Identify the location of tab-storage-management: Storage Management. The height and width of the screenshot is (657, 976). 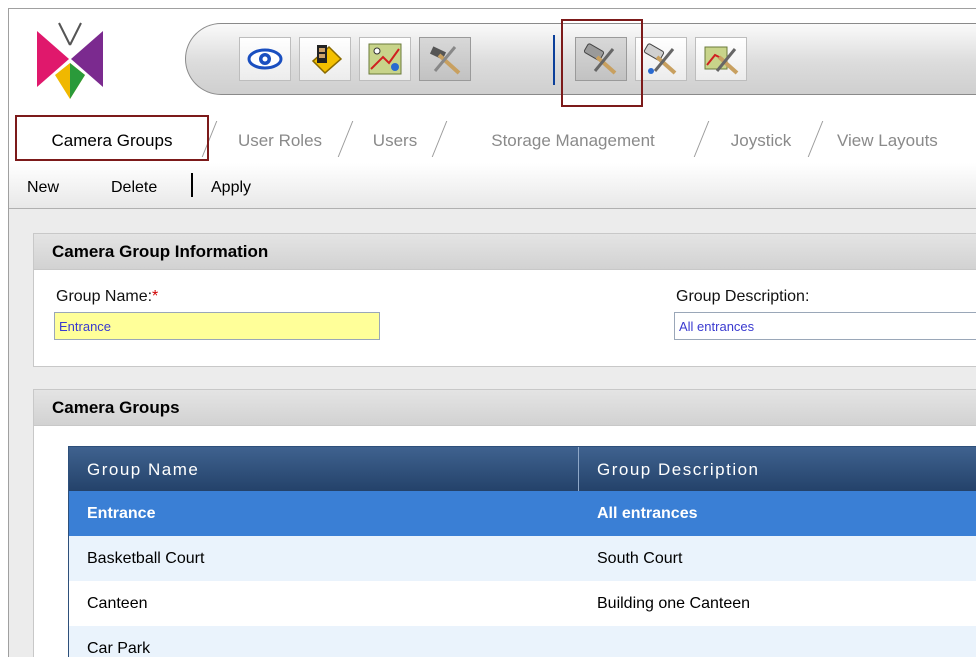
(565, 141).